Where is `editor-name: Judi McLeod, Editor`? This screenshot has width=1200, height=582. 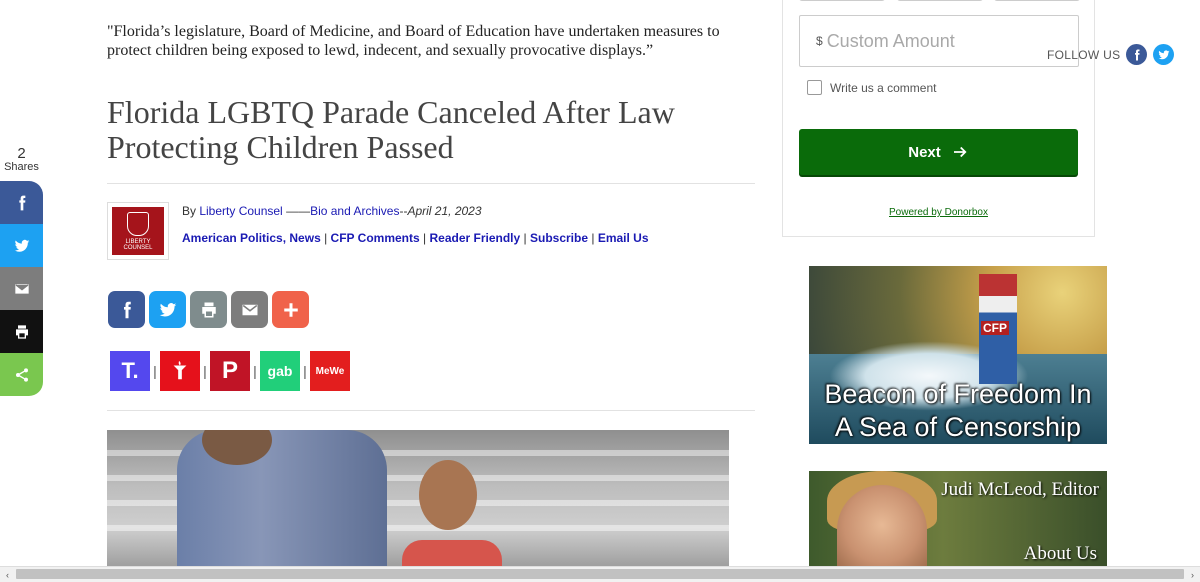
editor-name: Judi McLeod, Editor is located at coordinates (1020, 489).